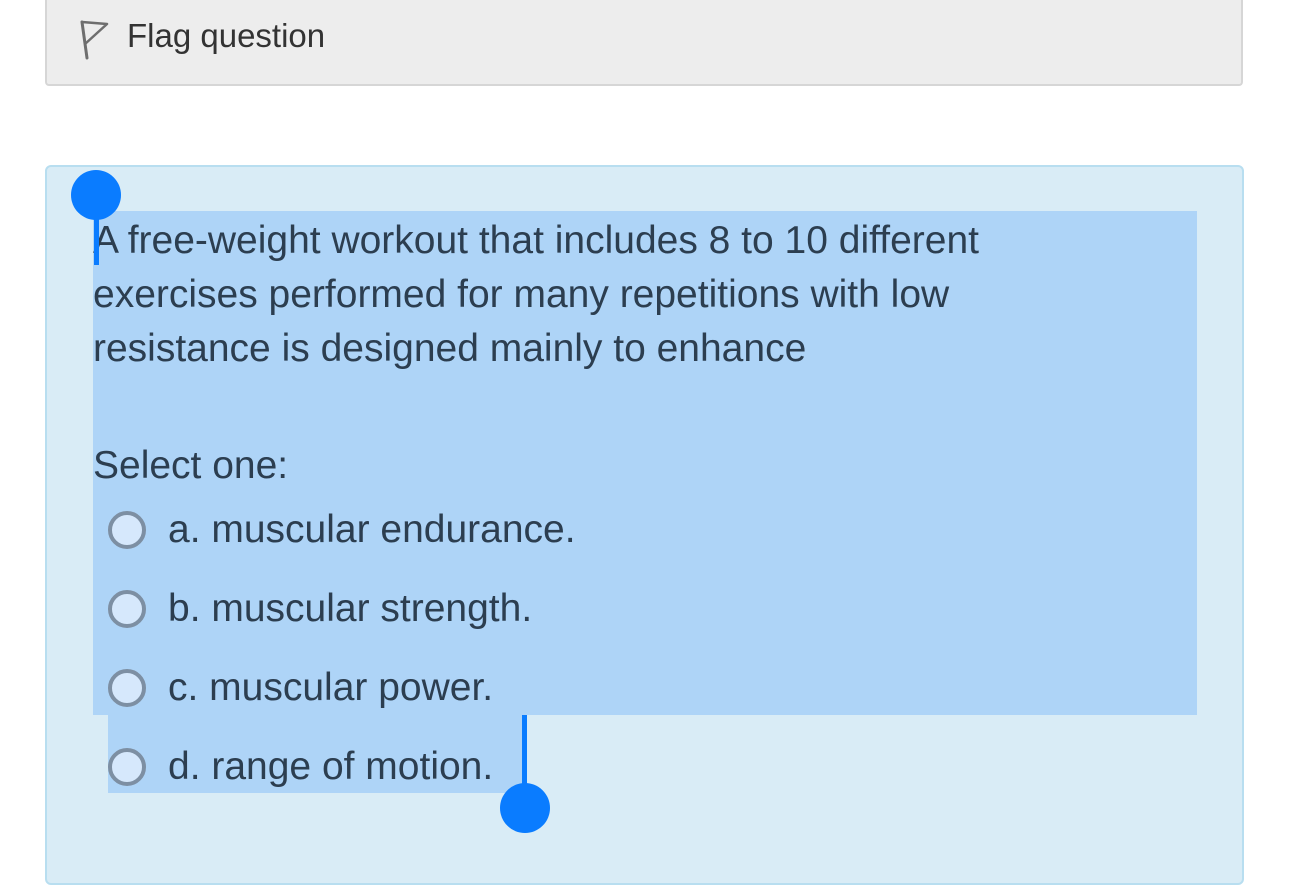 The image size is (1290, 885). Describe the element at coordinates (350, 609) in the screenshot. I see `option-b-label: b. muscular strength.` at that location.